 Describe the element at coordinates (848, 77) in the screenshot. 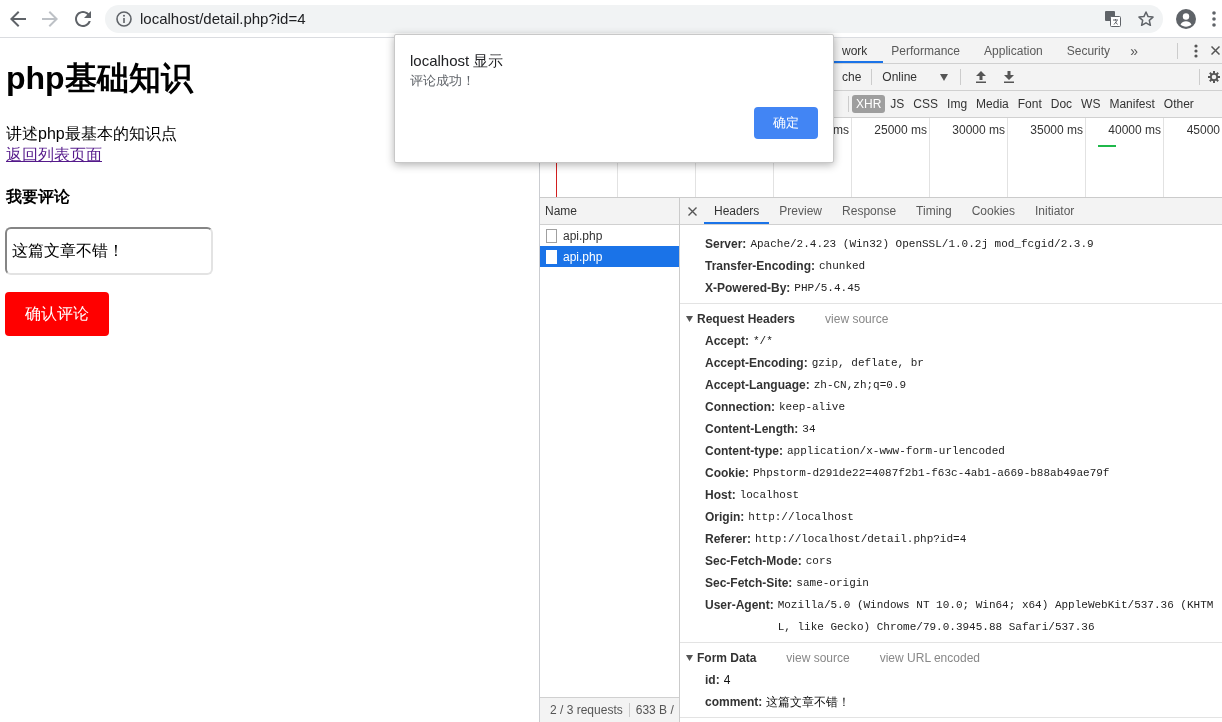

I see `toolbar-label: che` at that location.